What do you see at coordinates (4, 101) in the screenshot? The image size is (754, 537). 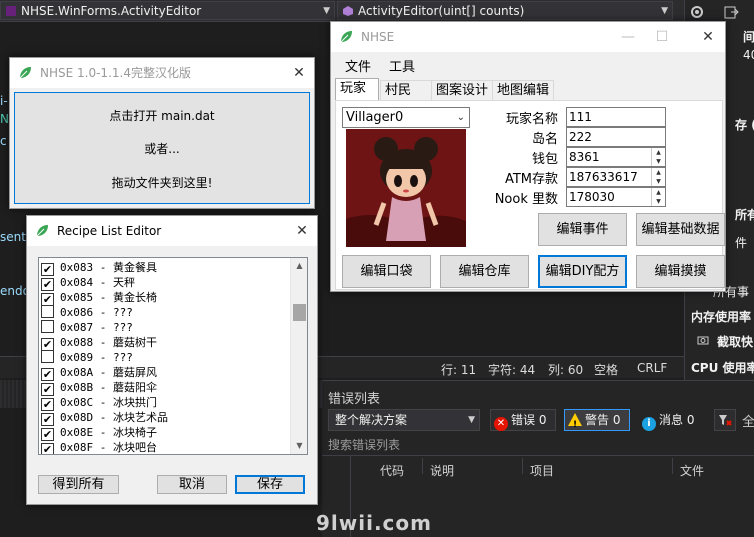 I see `code-fragment: i-` at bounding box center [4, 101].